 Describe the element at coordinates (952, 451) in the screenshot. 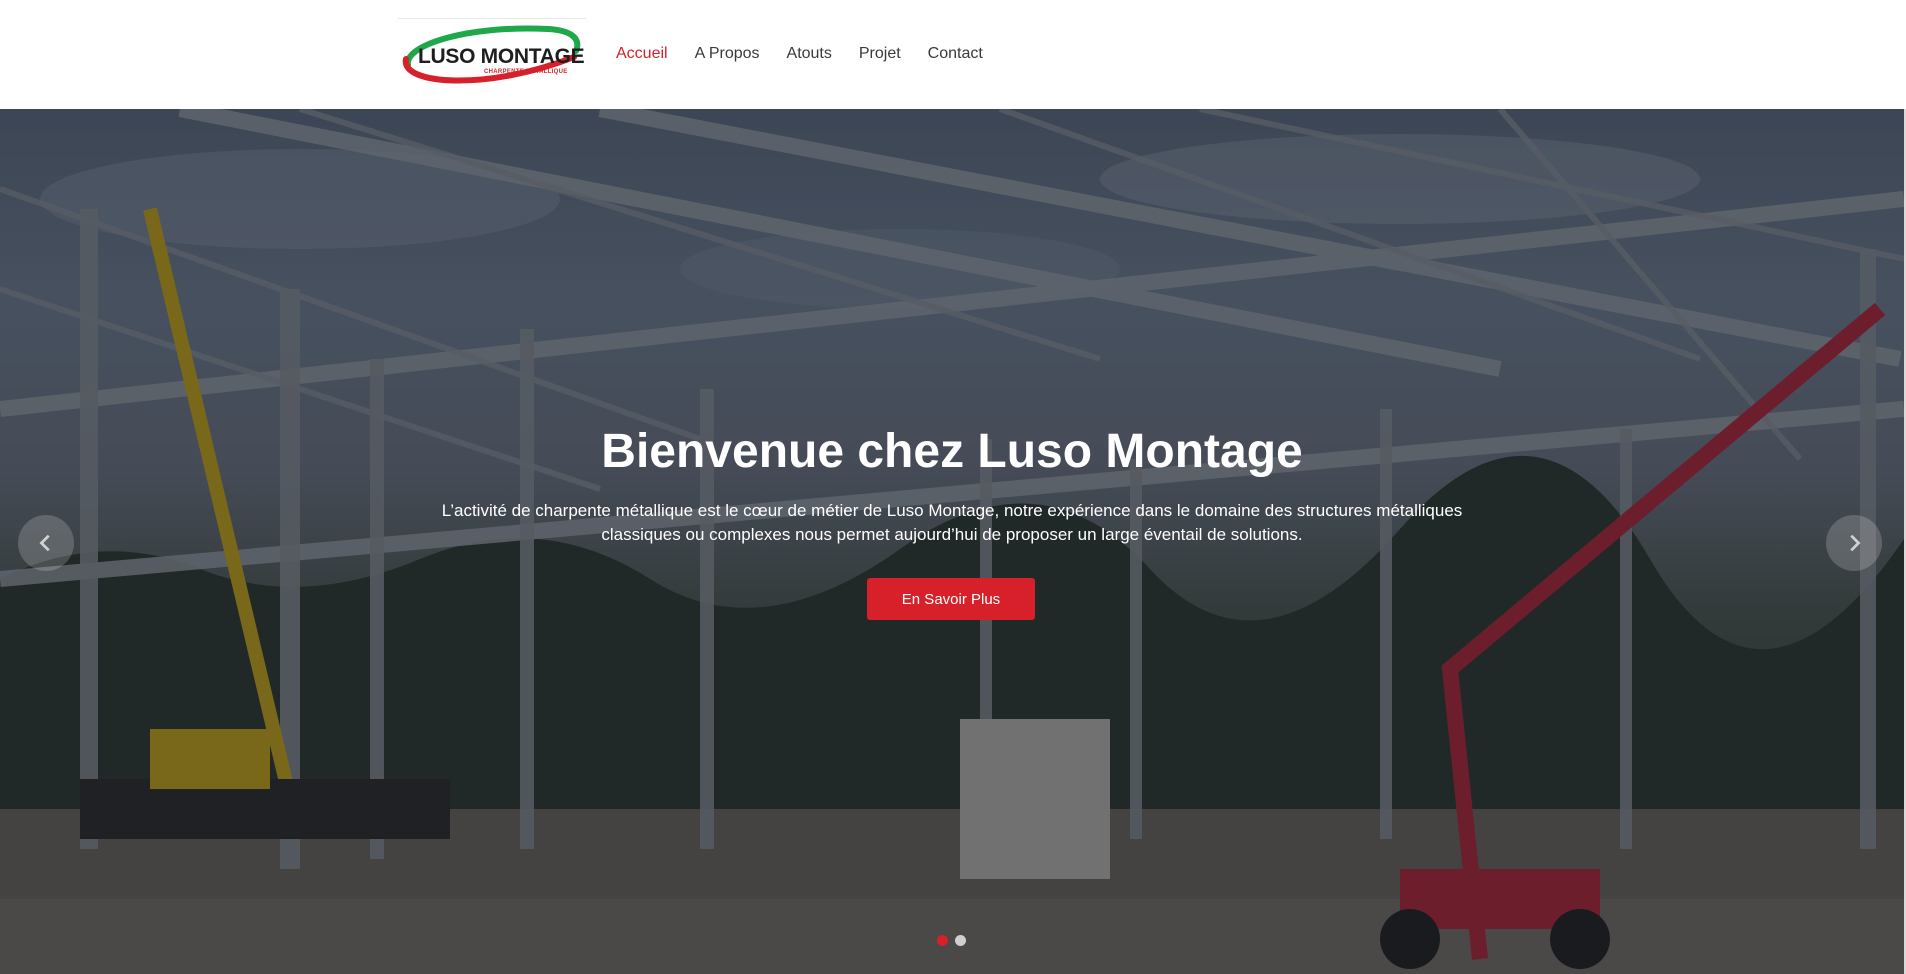

I see `hero-title: Bienvenue chez Luso Montage` at that location.